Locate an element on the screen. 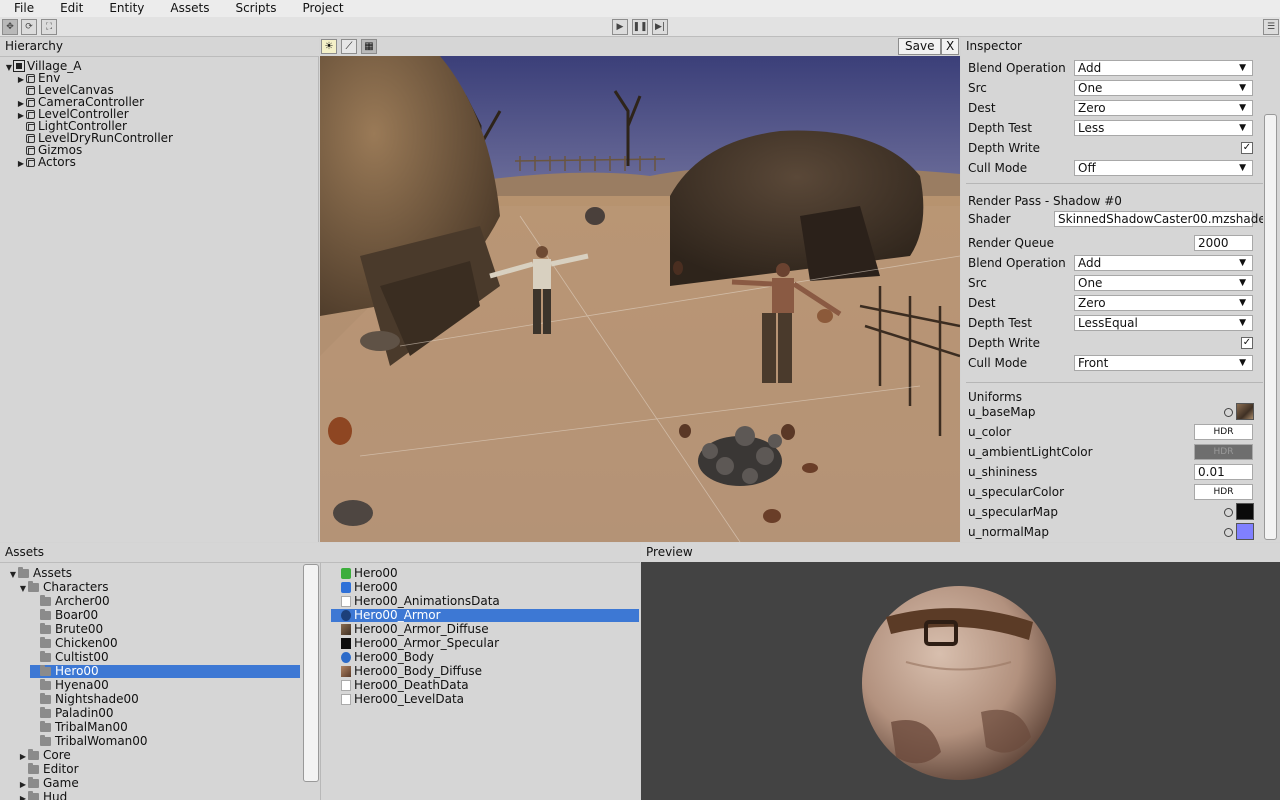 The image size is (1280, 800). asset-folder-archer00: Archer00 is located at coordinates (70, 601).